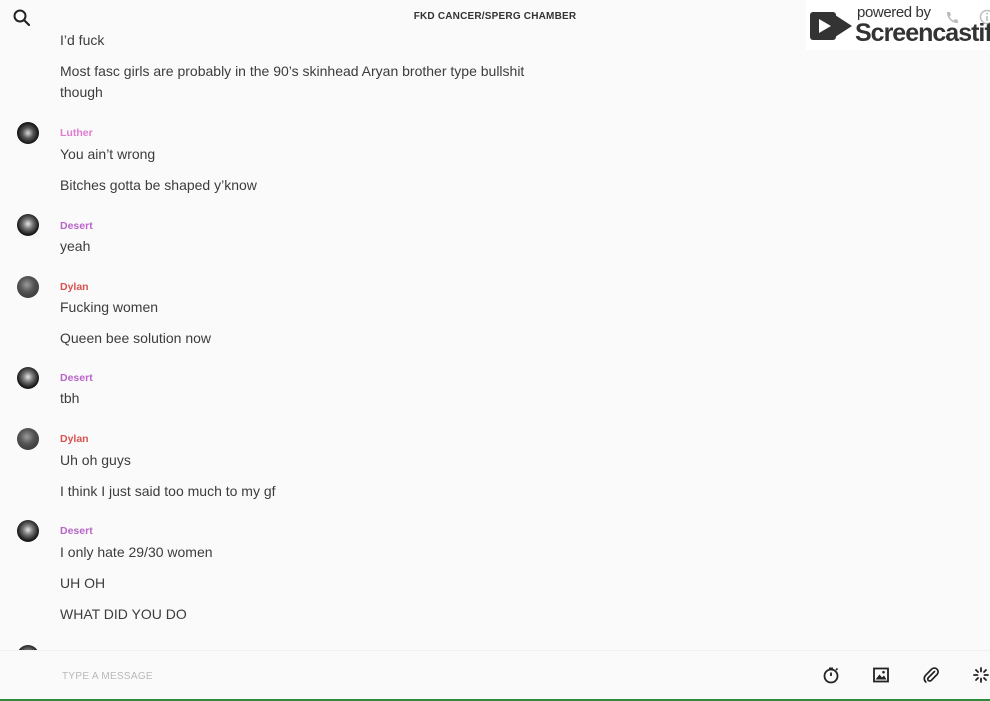 The image size is (990, 701). I want to click on sender-name: Luther, so click(76, 133).